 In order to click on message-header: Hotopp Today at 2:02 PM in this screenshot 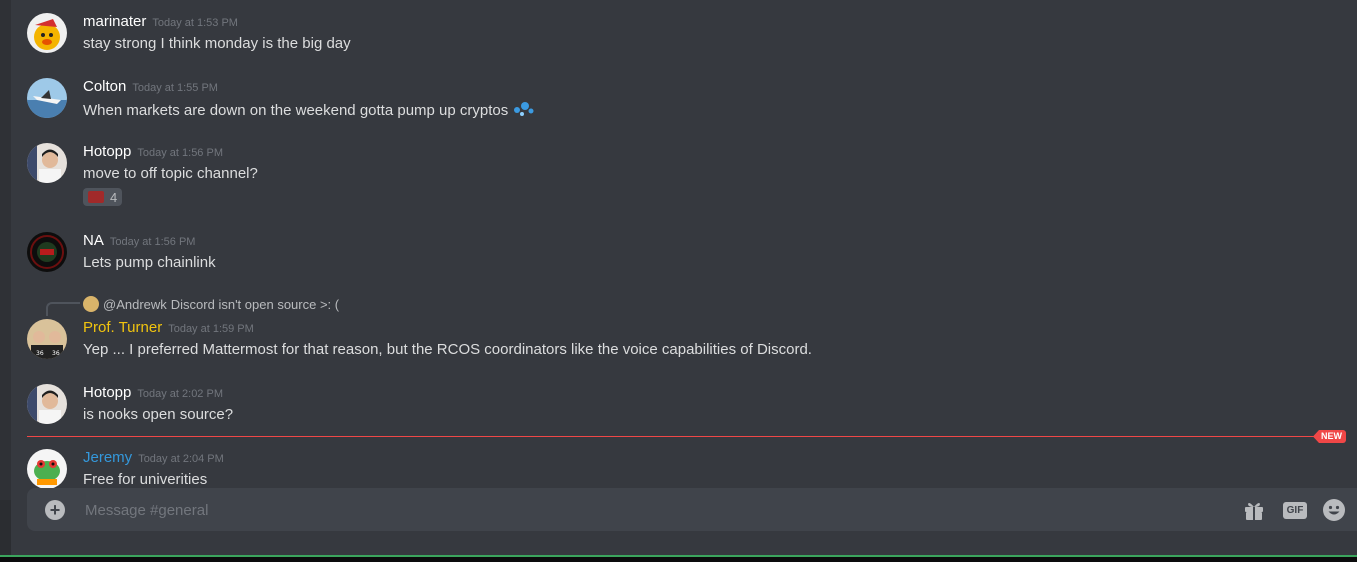, I will do `click(153, 393)`.